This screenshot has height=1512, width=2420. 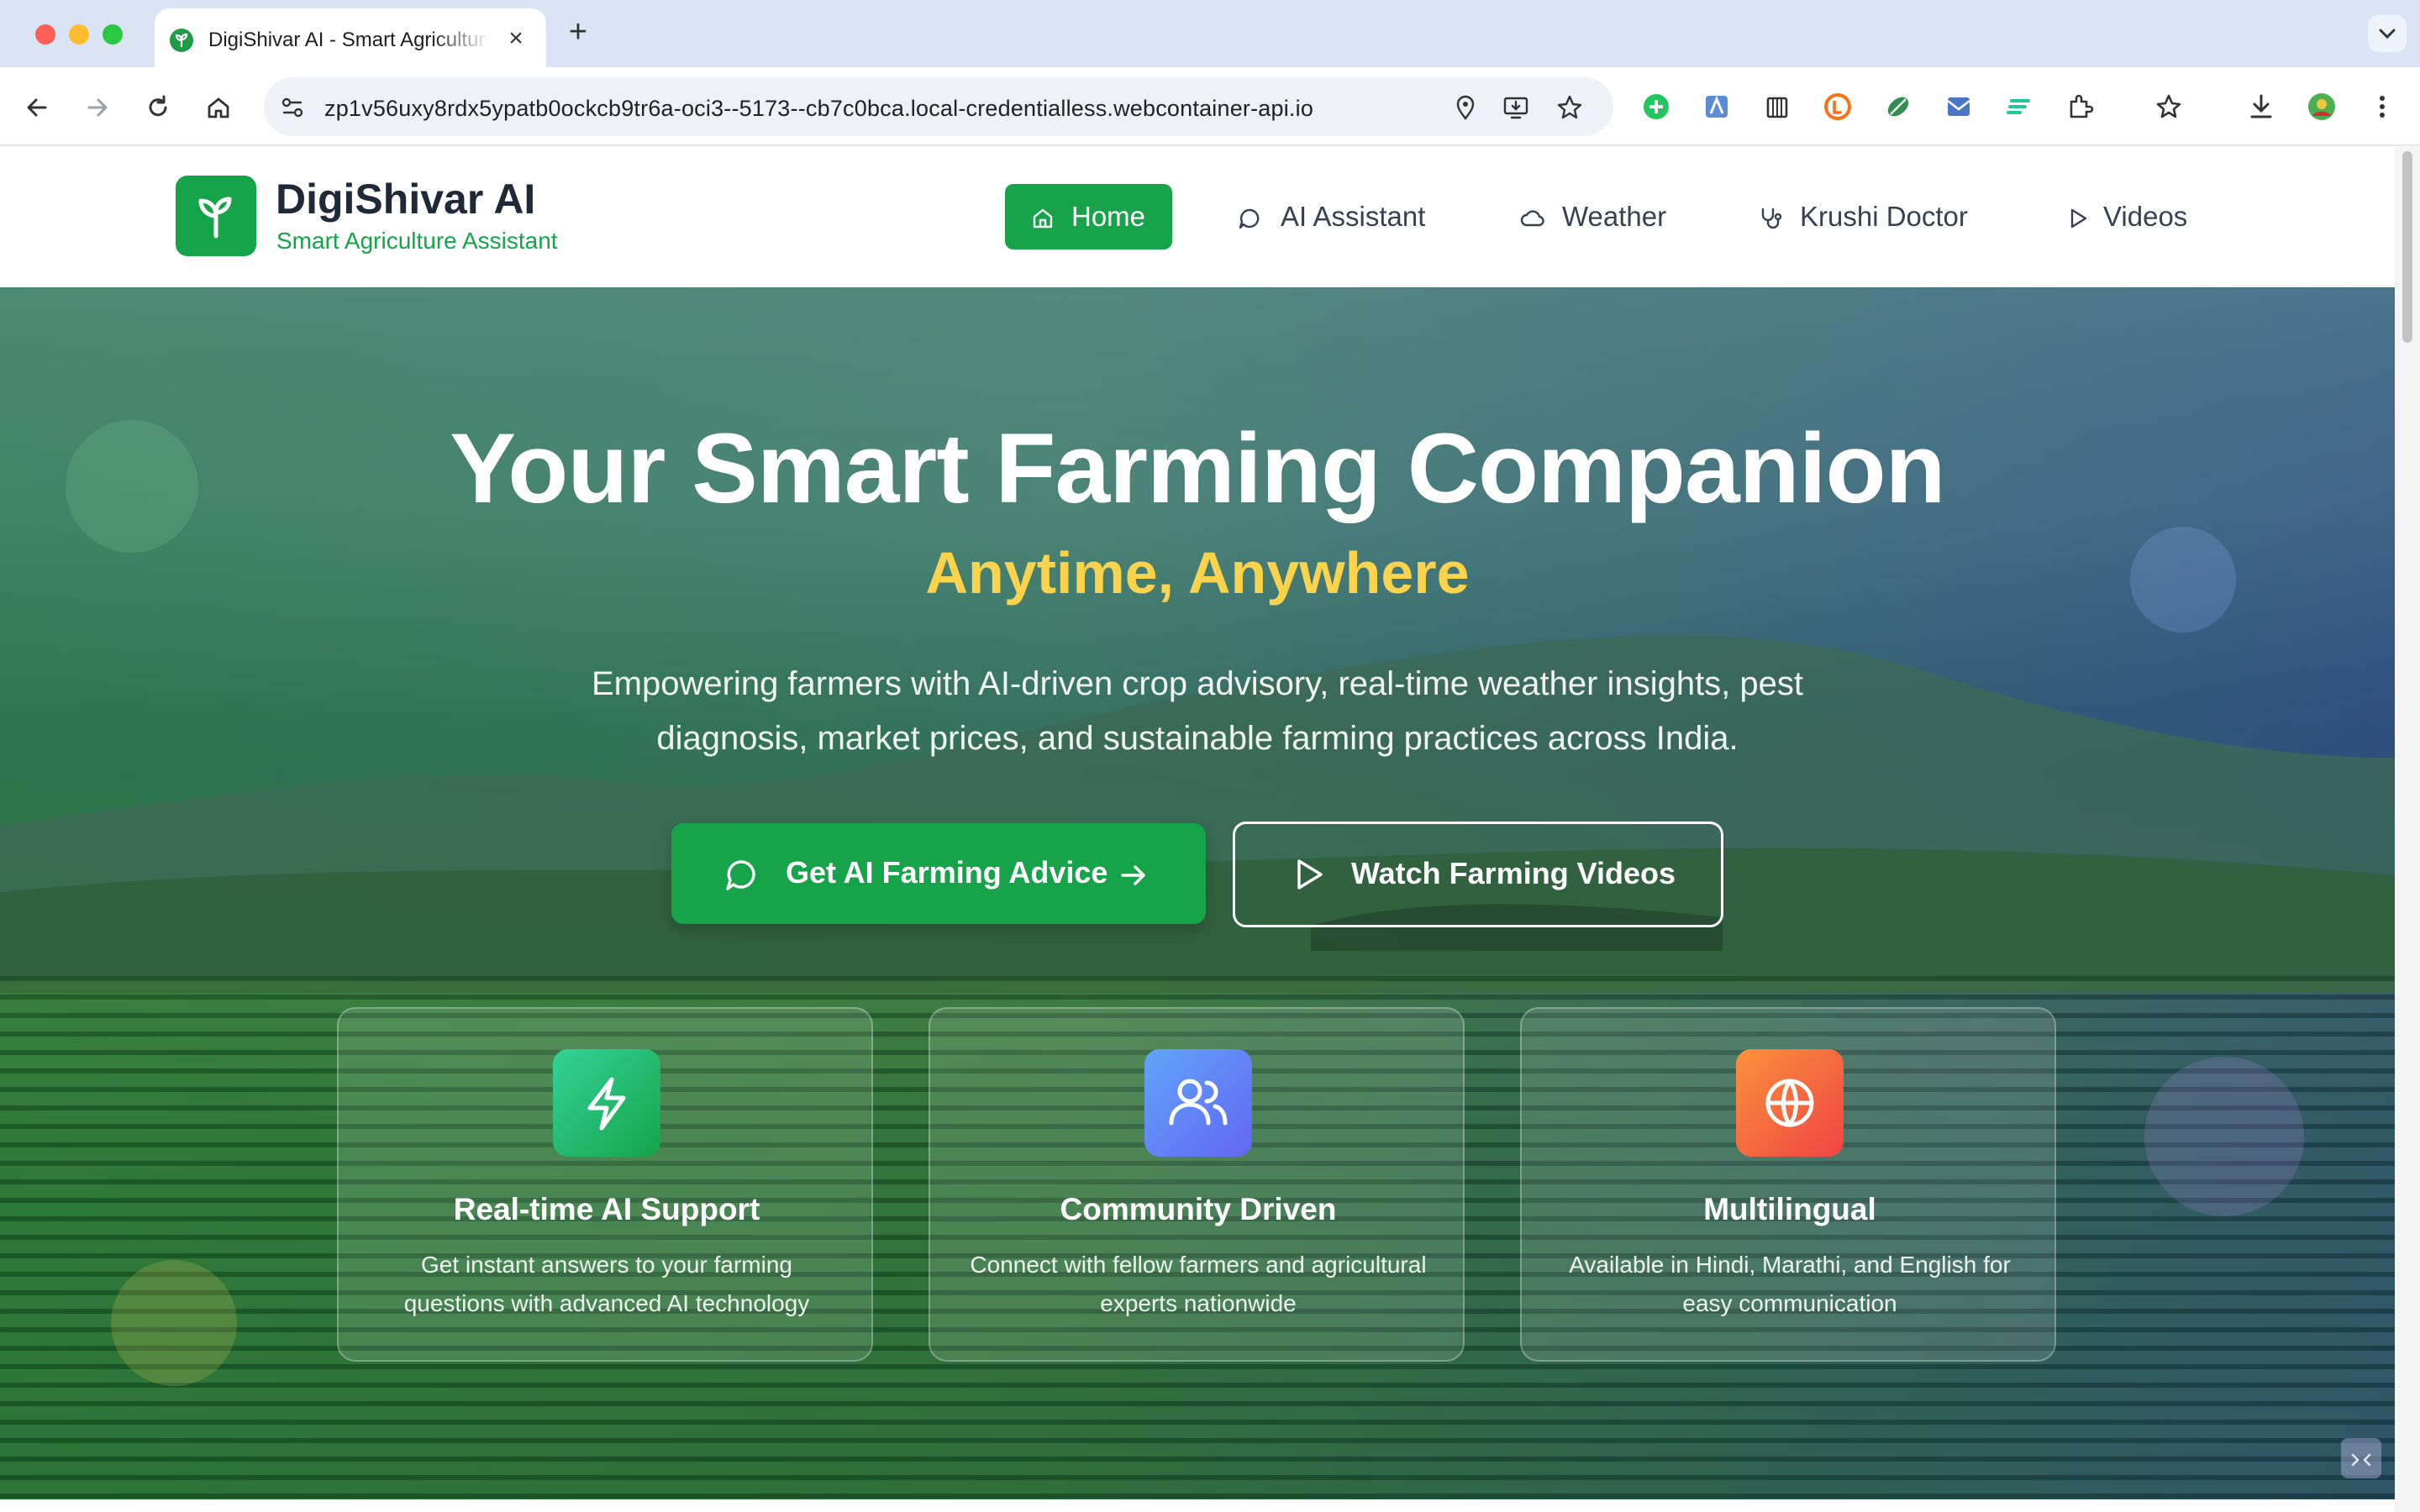 I want to click on users-icon, so click(x=1198, y=1103).